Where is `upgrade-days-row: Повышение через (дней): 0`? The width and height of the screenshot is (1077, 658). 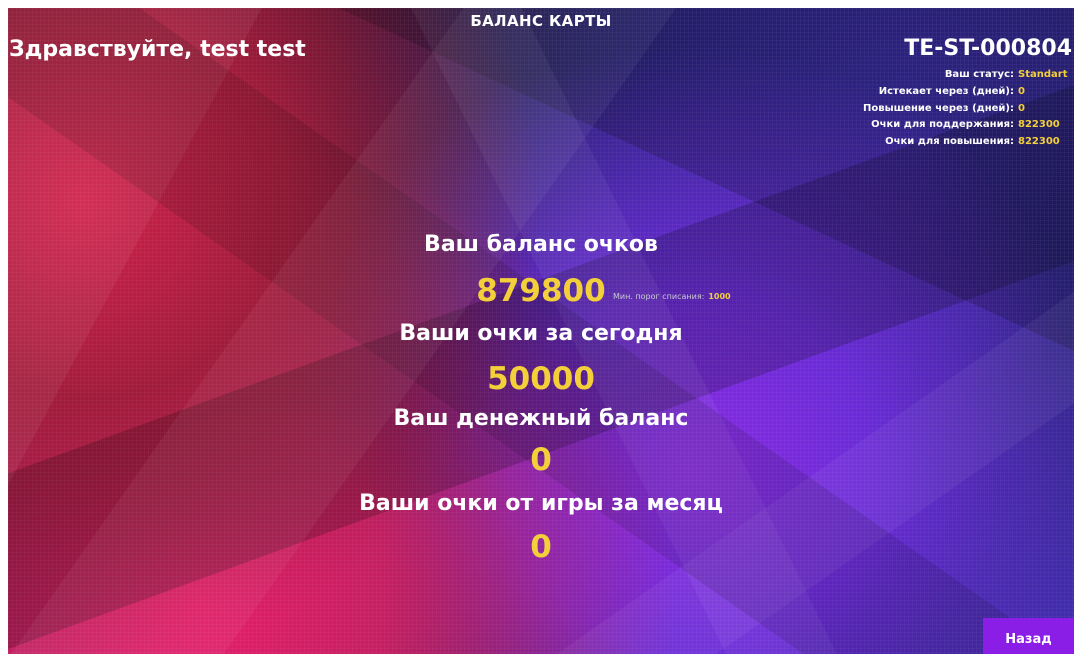
upgrade-days-row: Повышение через (дней): 0 is located at coordinates (942, 109).